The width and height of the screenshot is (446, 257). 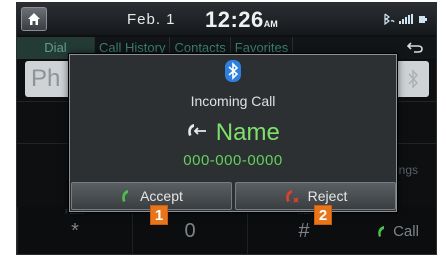 What do you see at coordinates (46, 78) in the screenshot?
I see `dial-field-text: Ph` at bounding box center [46, 78].